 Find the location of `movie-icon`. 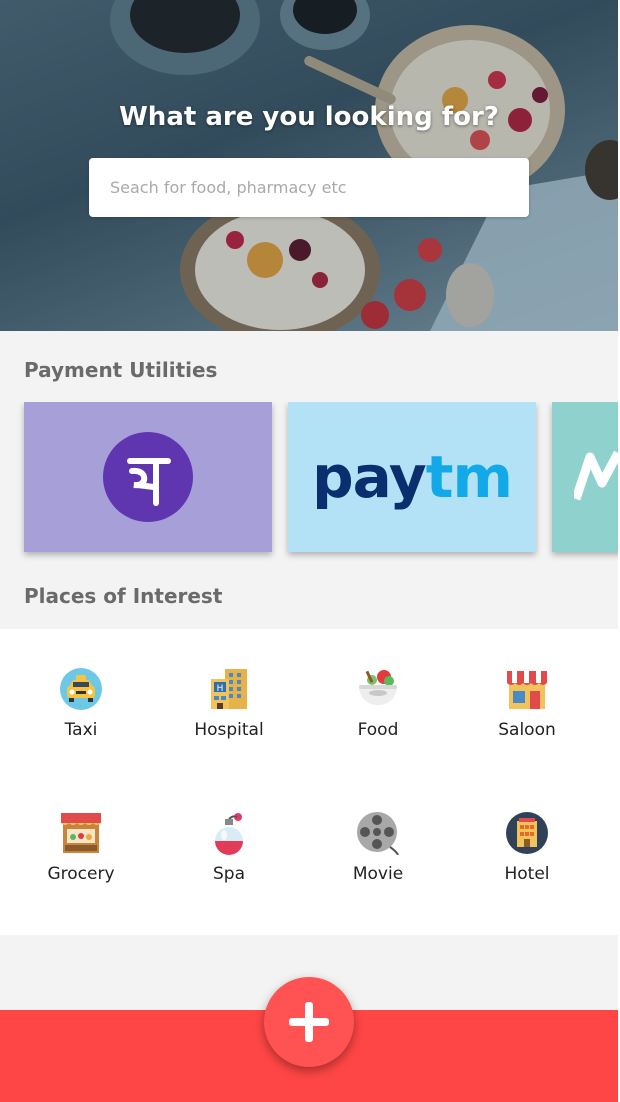

movie-icon is located at coordinates (378, 833).